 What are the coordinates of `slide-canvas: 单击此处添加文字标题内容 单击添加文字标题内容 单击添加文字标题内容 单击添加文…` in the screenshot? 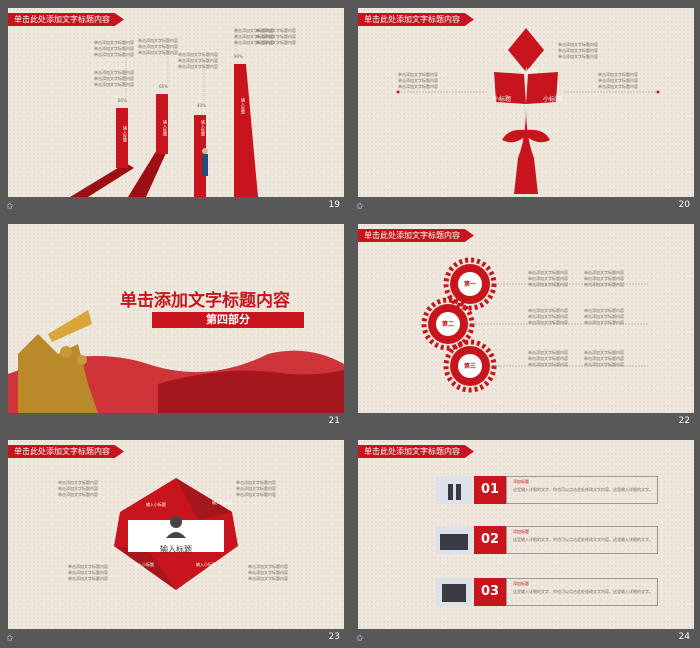 It's located at (176, 102).